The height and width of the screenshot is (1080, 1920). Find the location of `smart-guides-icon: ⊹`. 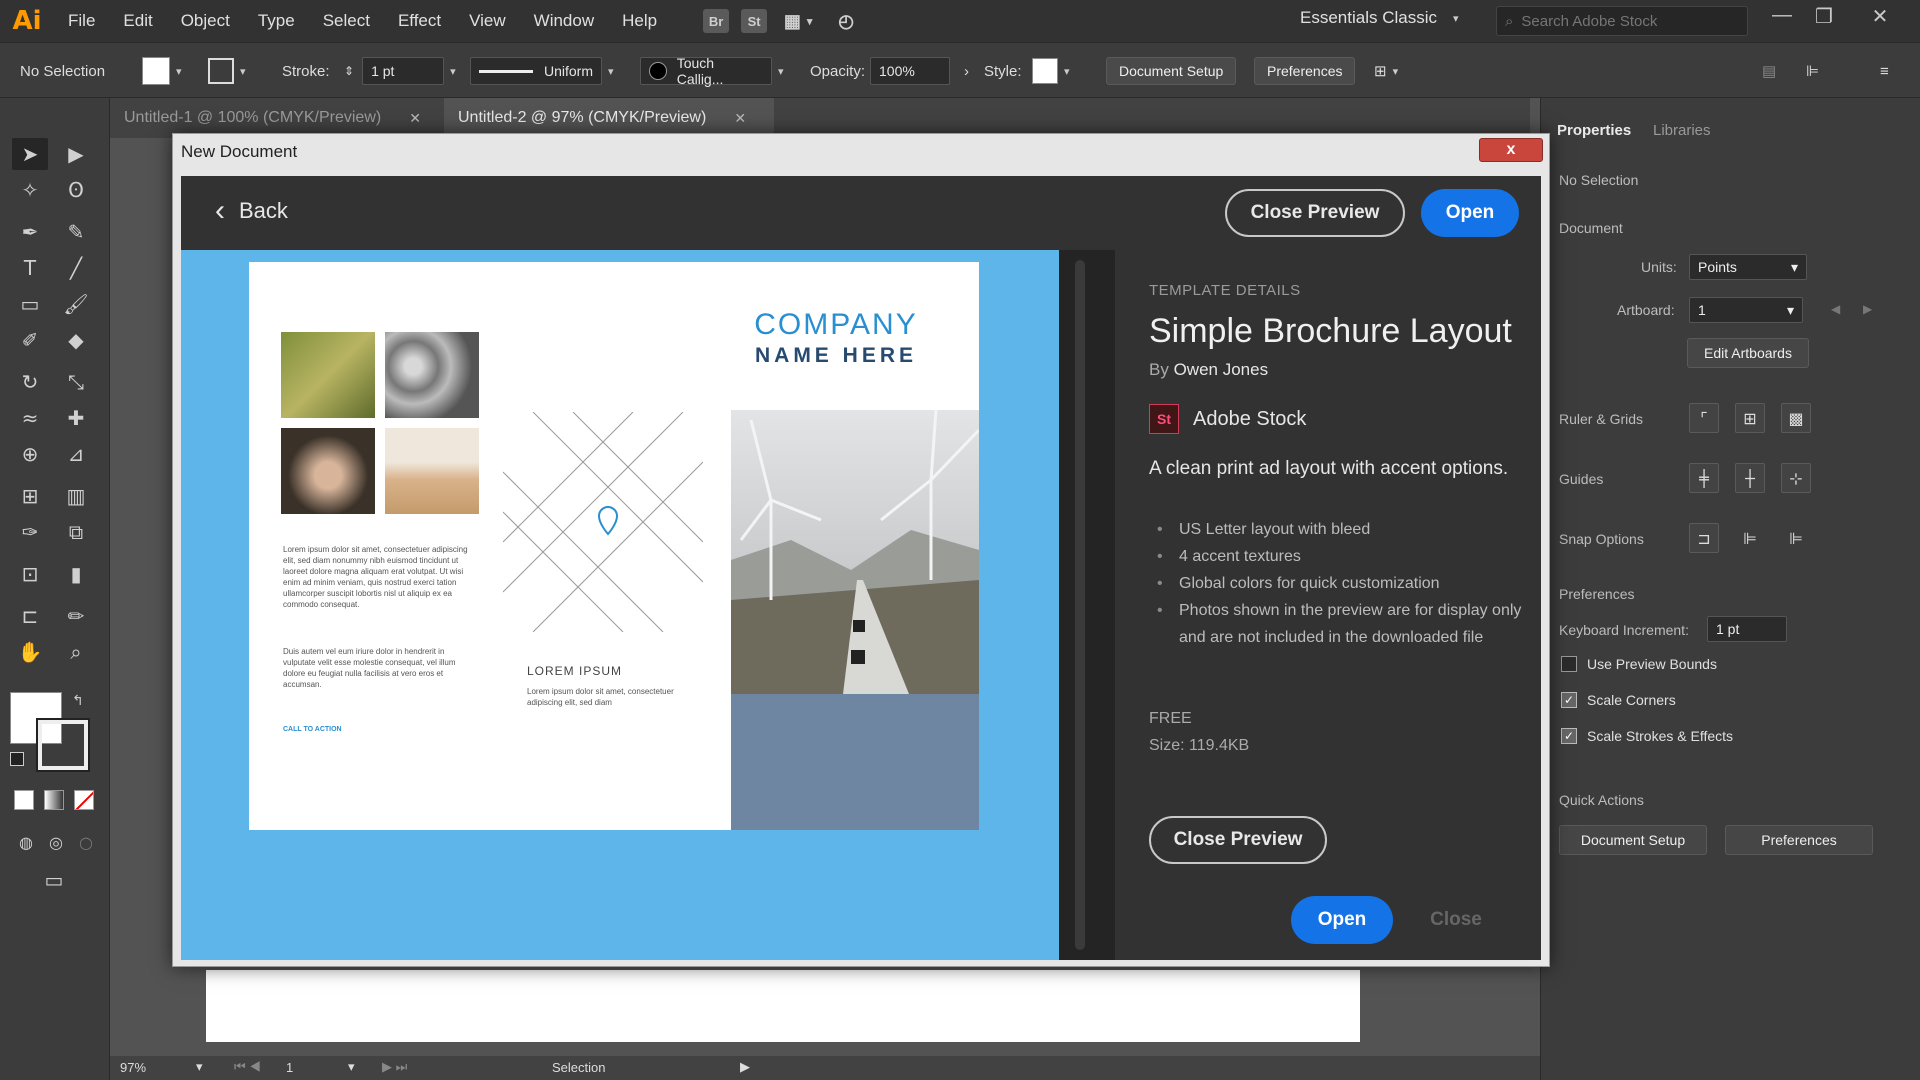

smart-guides-icon: ⊹ is located at coordinates (1796, 478).